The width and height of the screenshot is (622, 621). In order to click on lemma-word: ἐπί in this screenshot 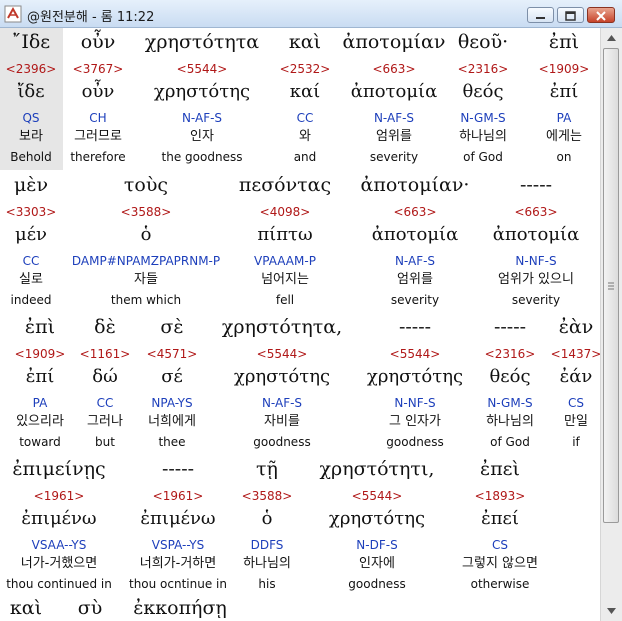, I will do `click(564, 91)`.